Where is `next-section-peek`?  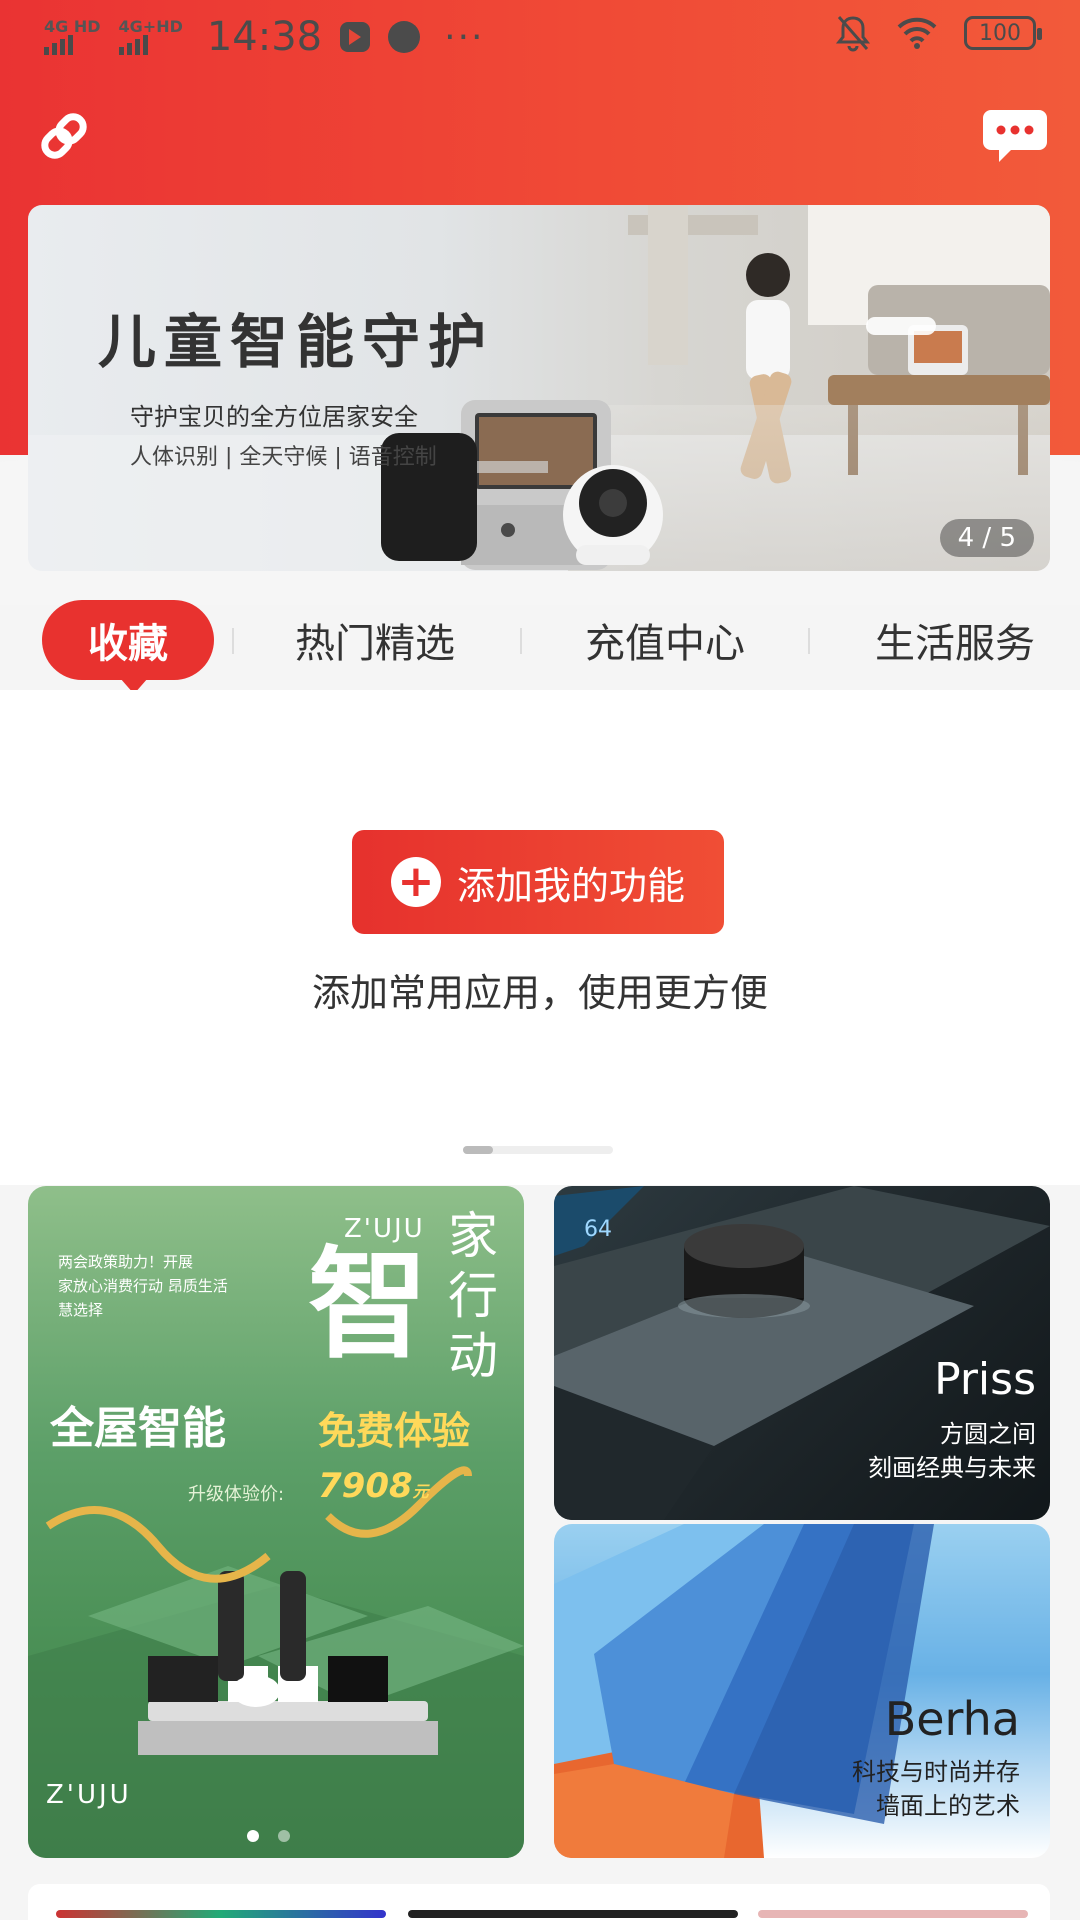 next-section-peek is located at coordinates (539, 1902).